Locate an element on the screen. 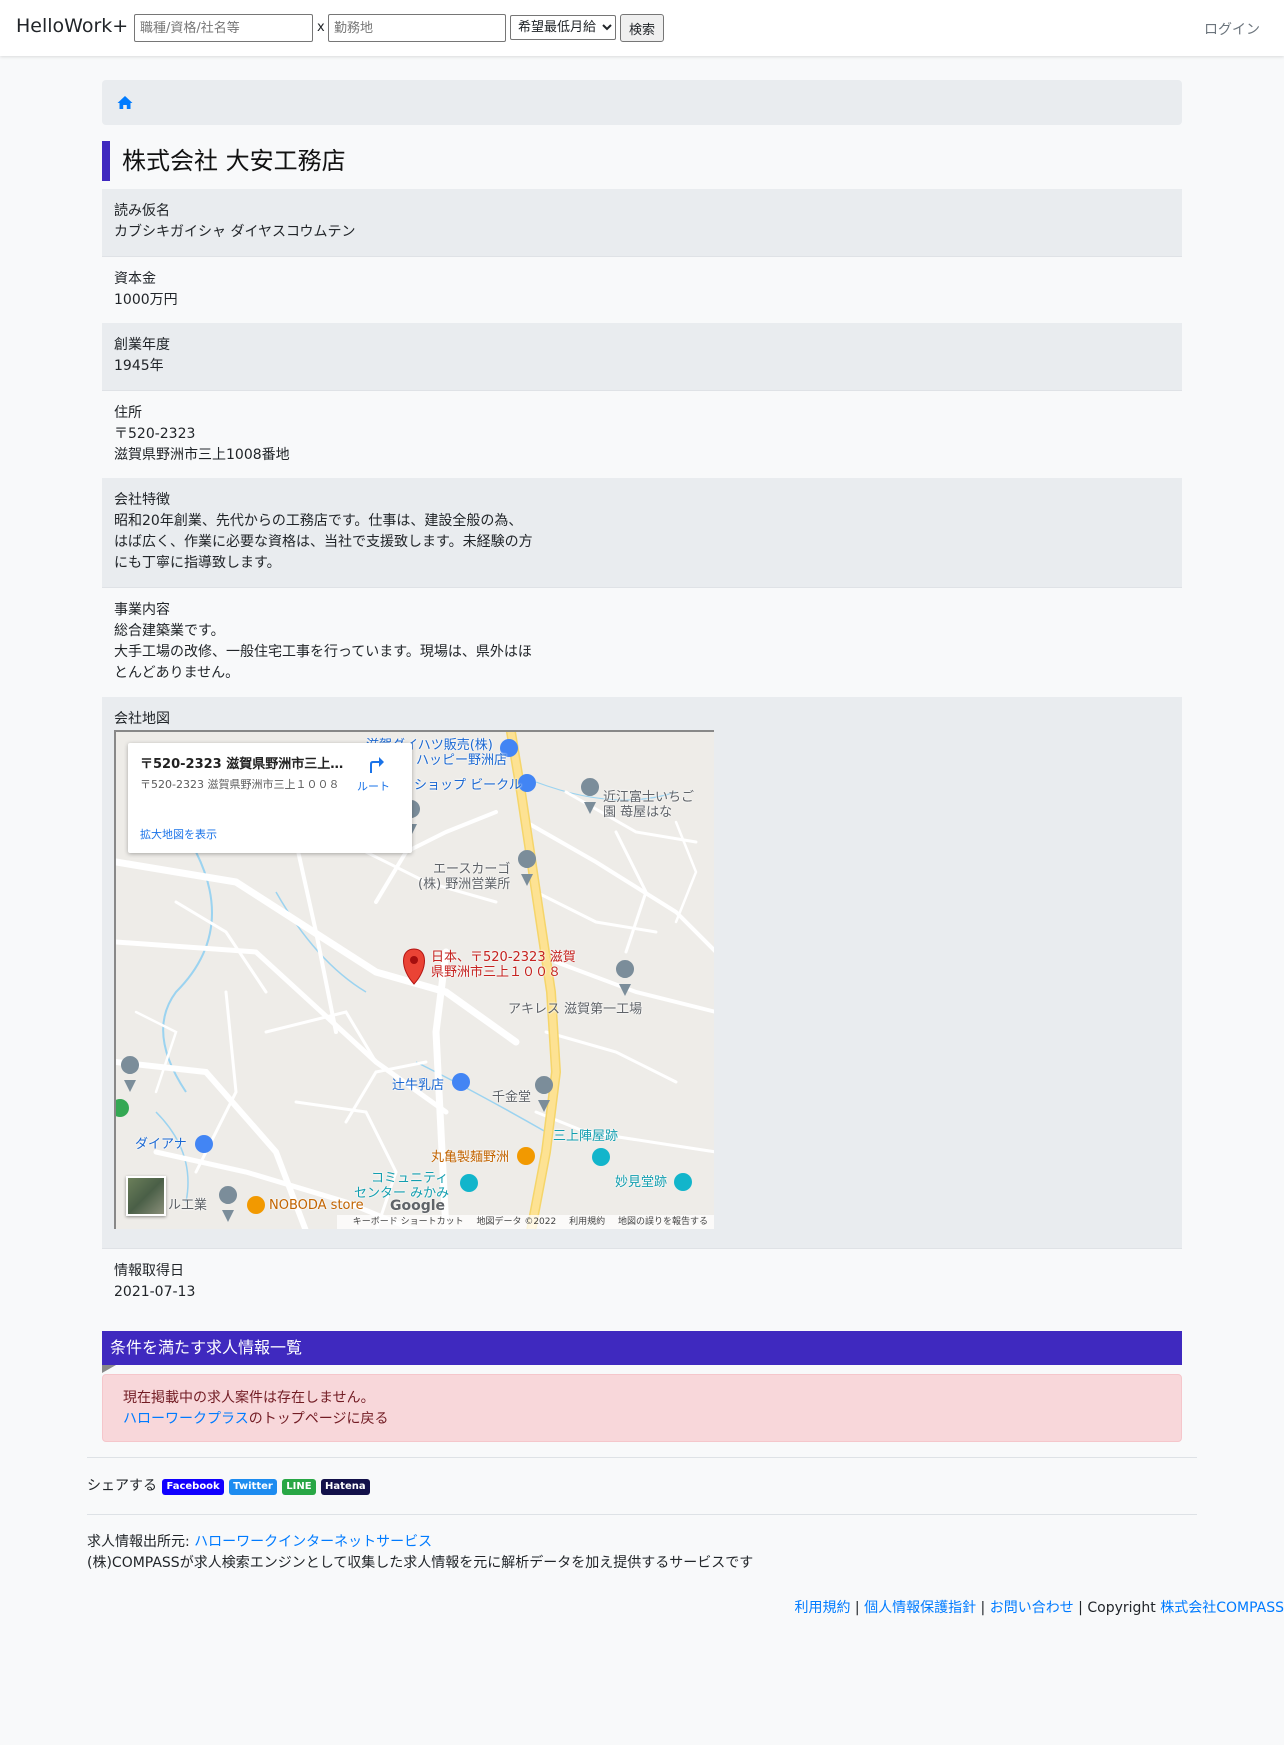 The height and width of the screenshot is (1745, 1284). source-line: 求人情報出所元: ハローワークインターネットサービス is located at coordinates (420, 1542).